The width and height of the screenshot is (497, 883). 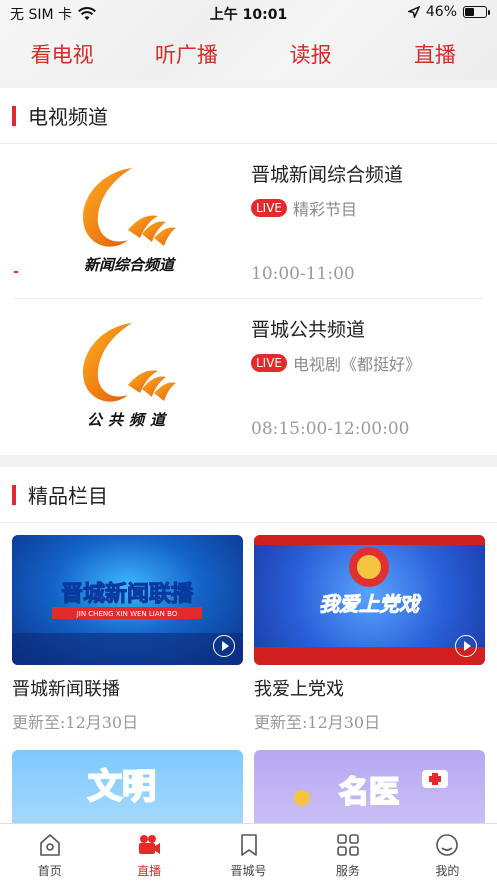 What do you see at coordinates (127, 614) in the screenshot?
I see `news-thumb-subtitle: JIN CHENG XIN WEN LIAN BO` at bounding box center [127, 614].